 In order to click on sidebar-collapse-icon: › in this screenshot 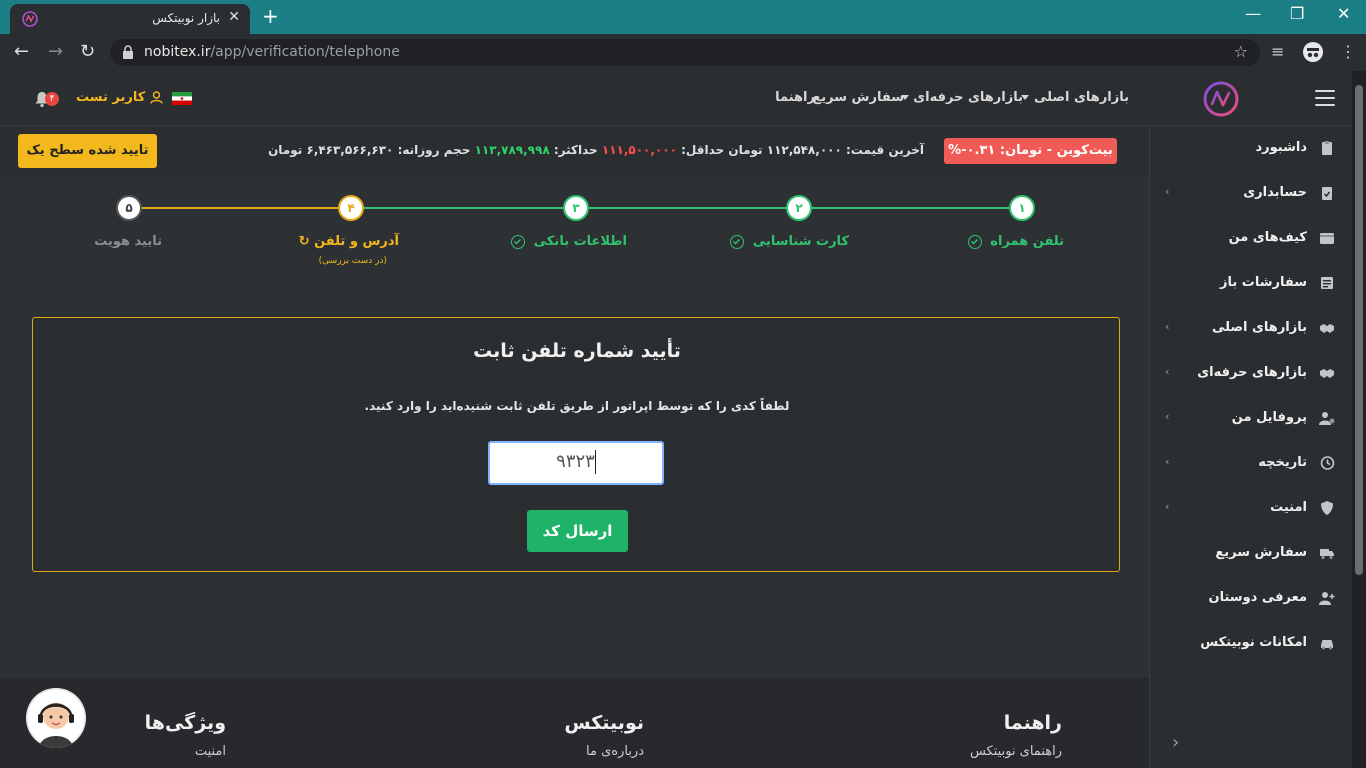, I will do `click(1175, 742)`.